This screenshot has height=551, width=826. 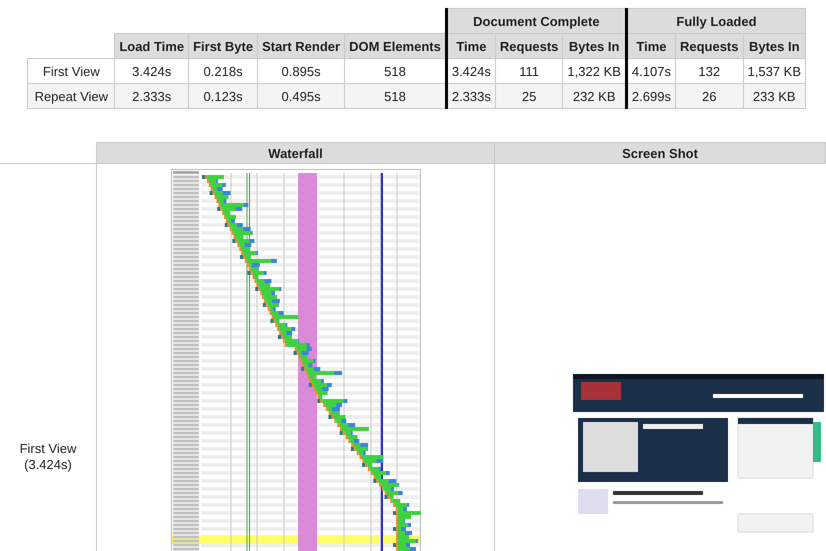 I want to click on column-group-header: Document Complete, so click(x=536, y=21).